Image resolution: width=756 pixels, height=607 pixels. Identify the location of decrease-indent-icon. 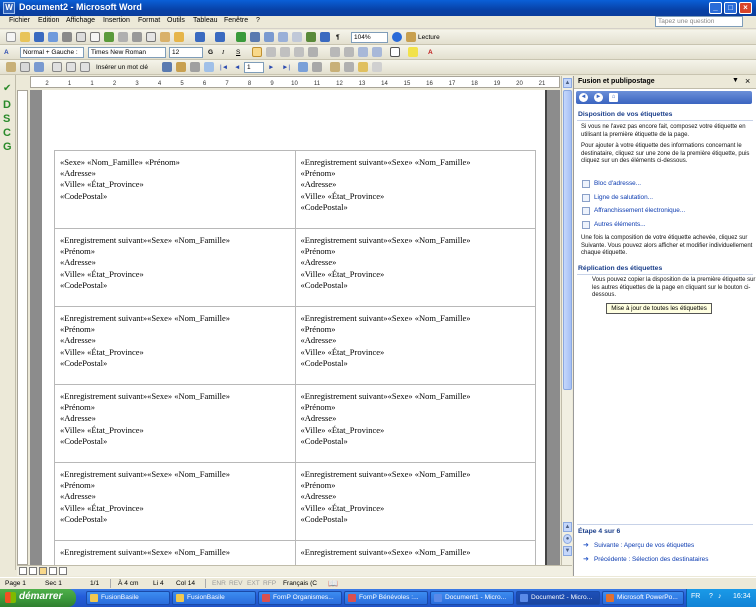
(363, 52).